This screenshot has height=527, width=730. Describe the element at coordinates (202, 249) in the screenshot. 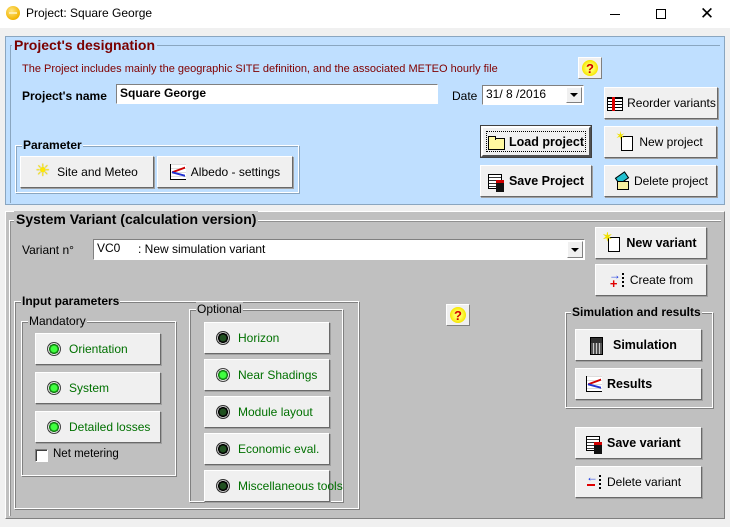

I see `variant-value: : New simulation variant` at that location.